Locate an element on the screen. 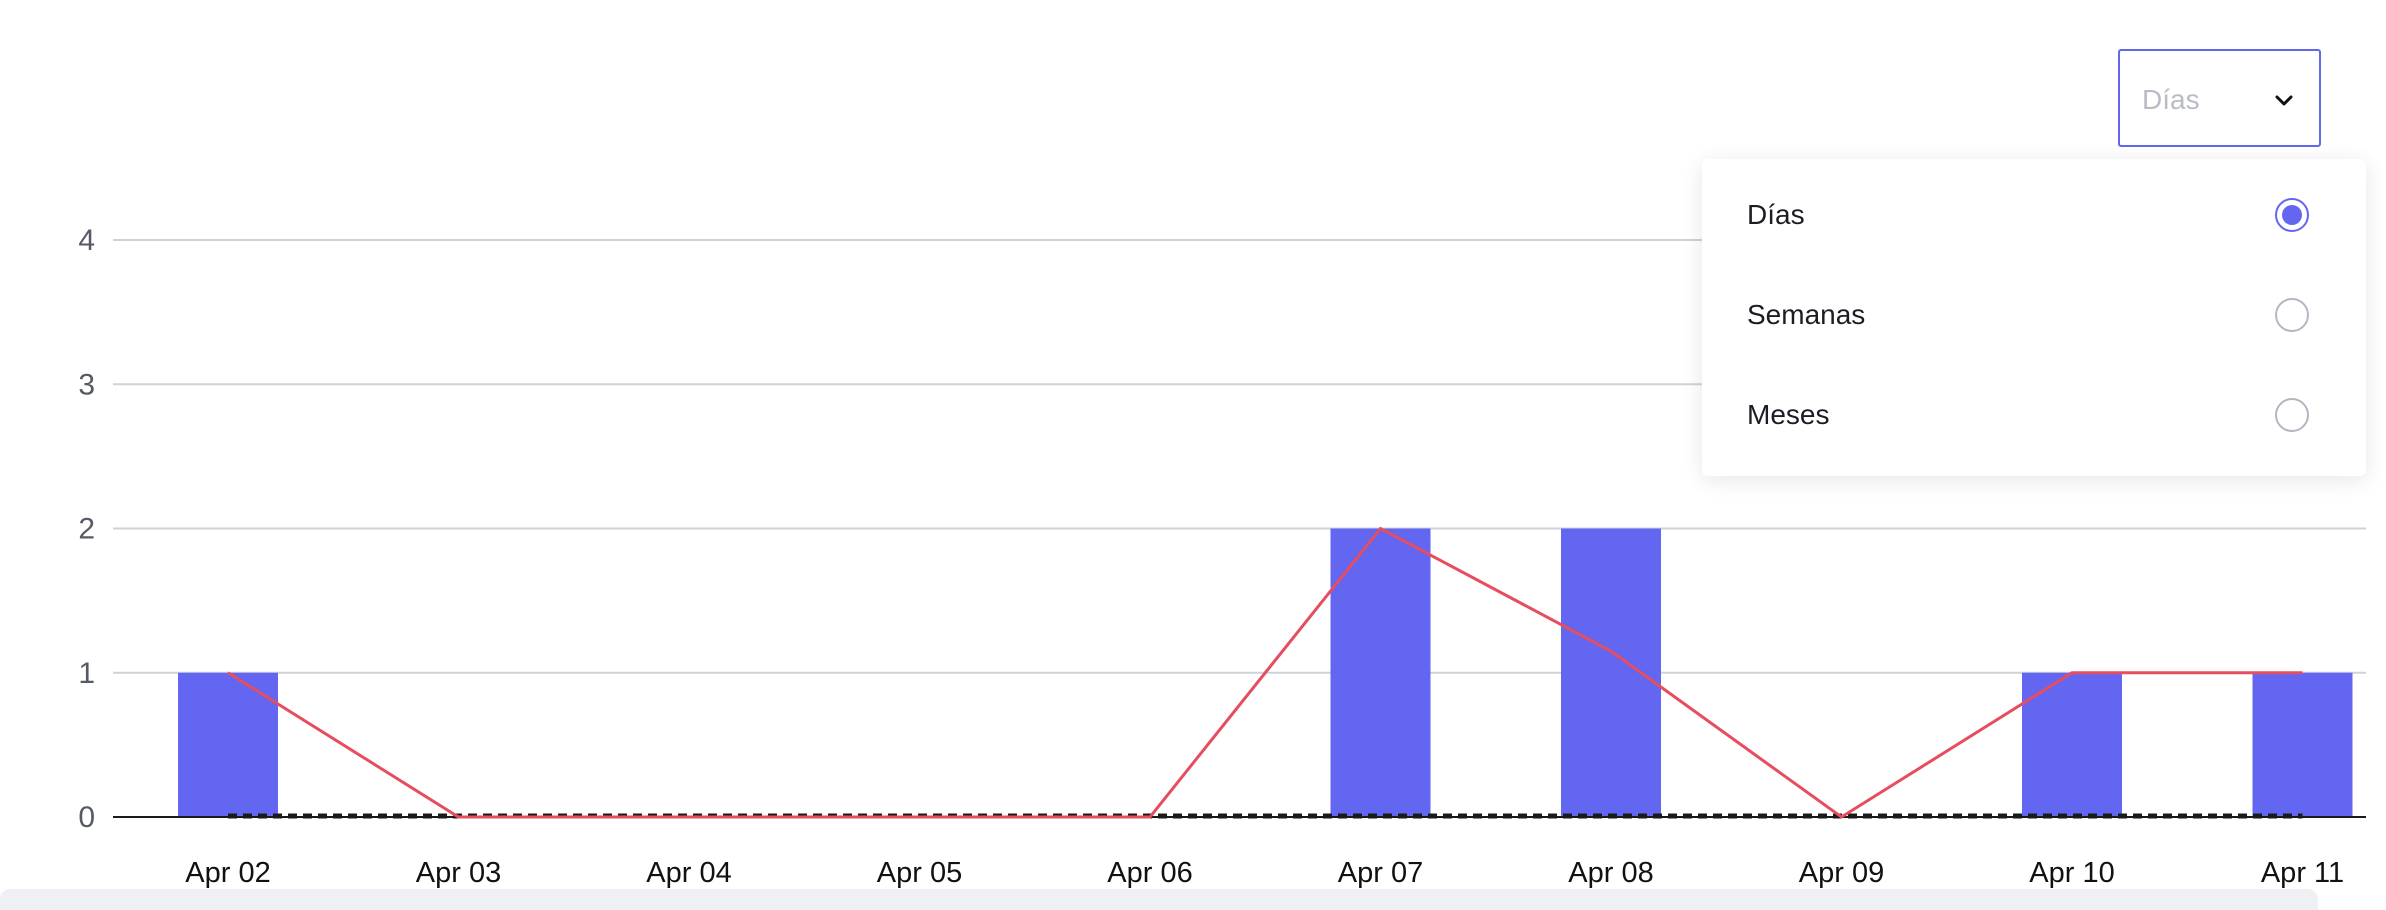  x-tick-label: Apr 11 is located at coordinates (2302, 873).